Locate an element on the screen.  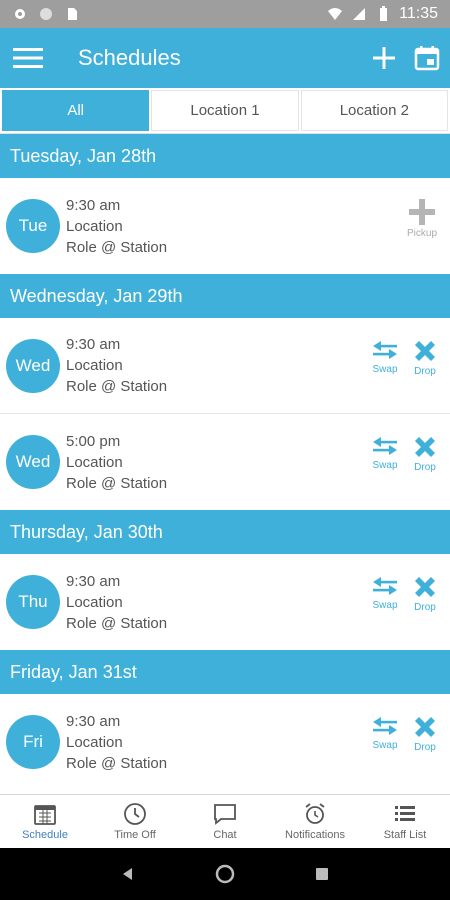
location-tabs: All Location 1 Location 2 is located at coordinates (225, 111).